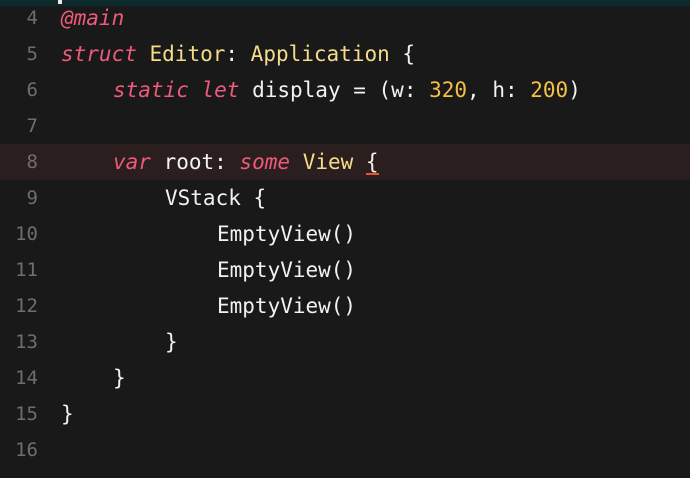 Image resolution: width=690 pixels, height=478 pixels. I want to click on code-line: 5 struct Editor: Application {, so click(345, 54).